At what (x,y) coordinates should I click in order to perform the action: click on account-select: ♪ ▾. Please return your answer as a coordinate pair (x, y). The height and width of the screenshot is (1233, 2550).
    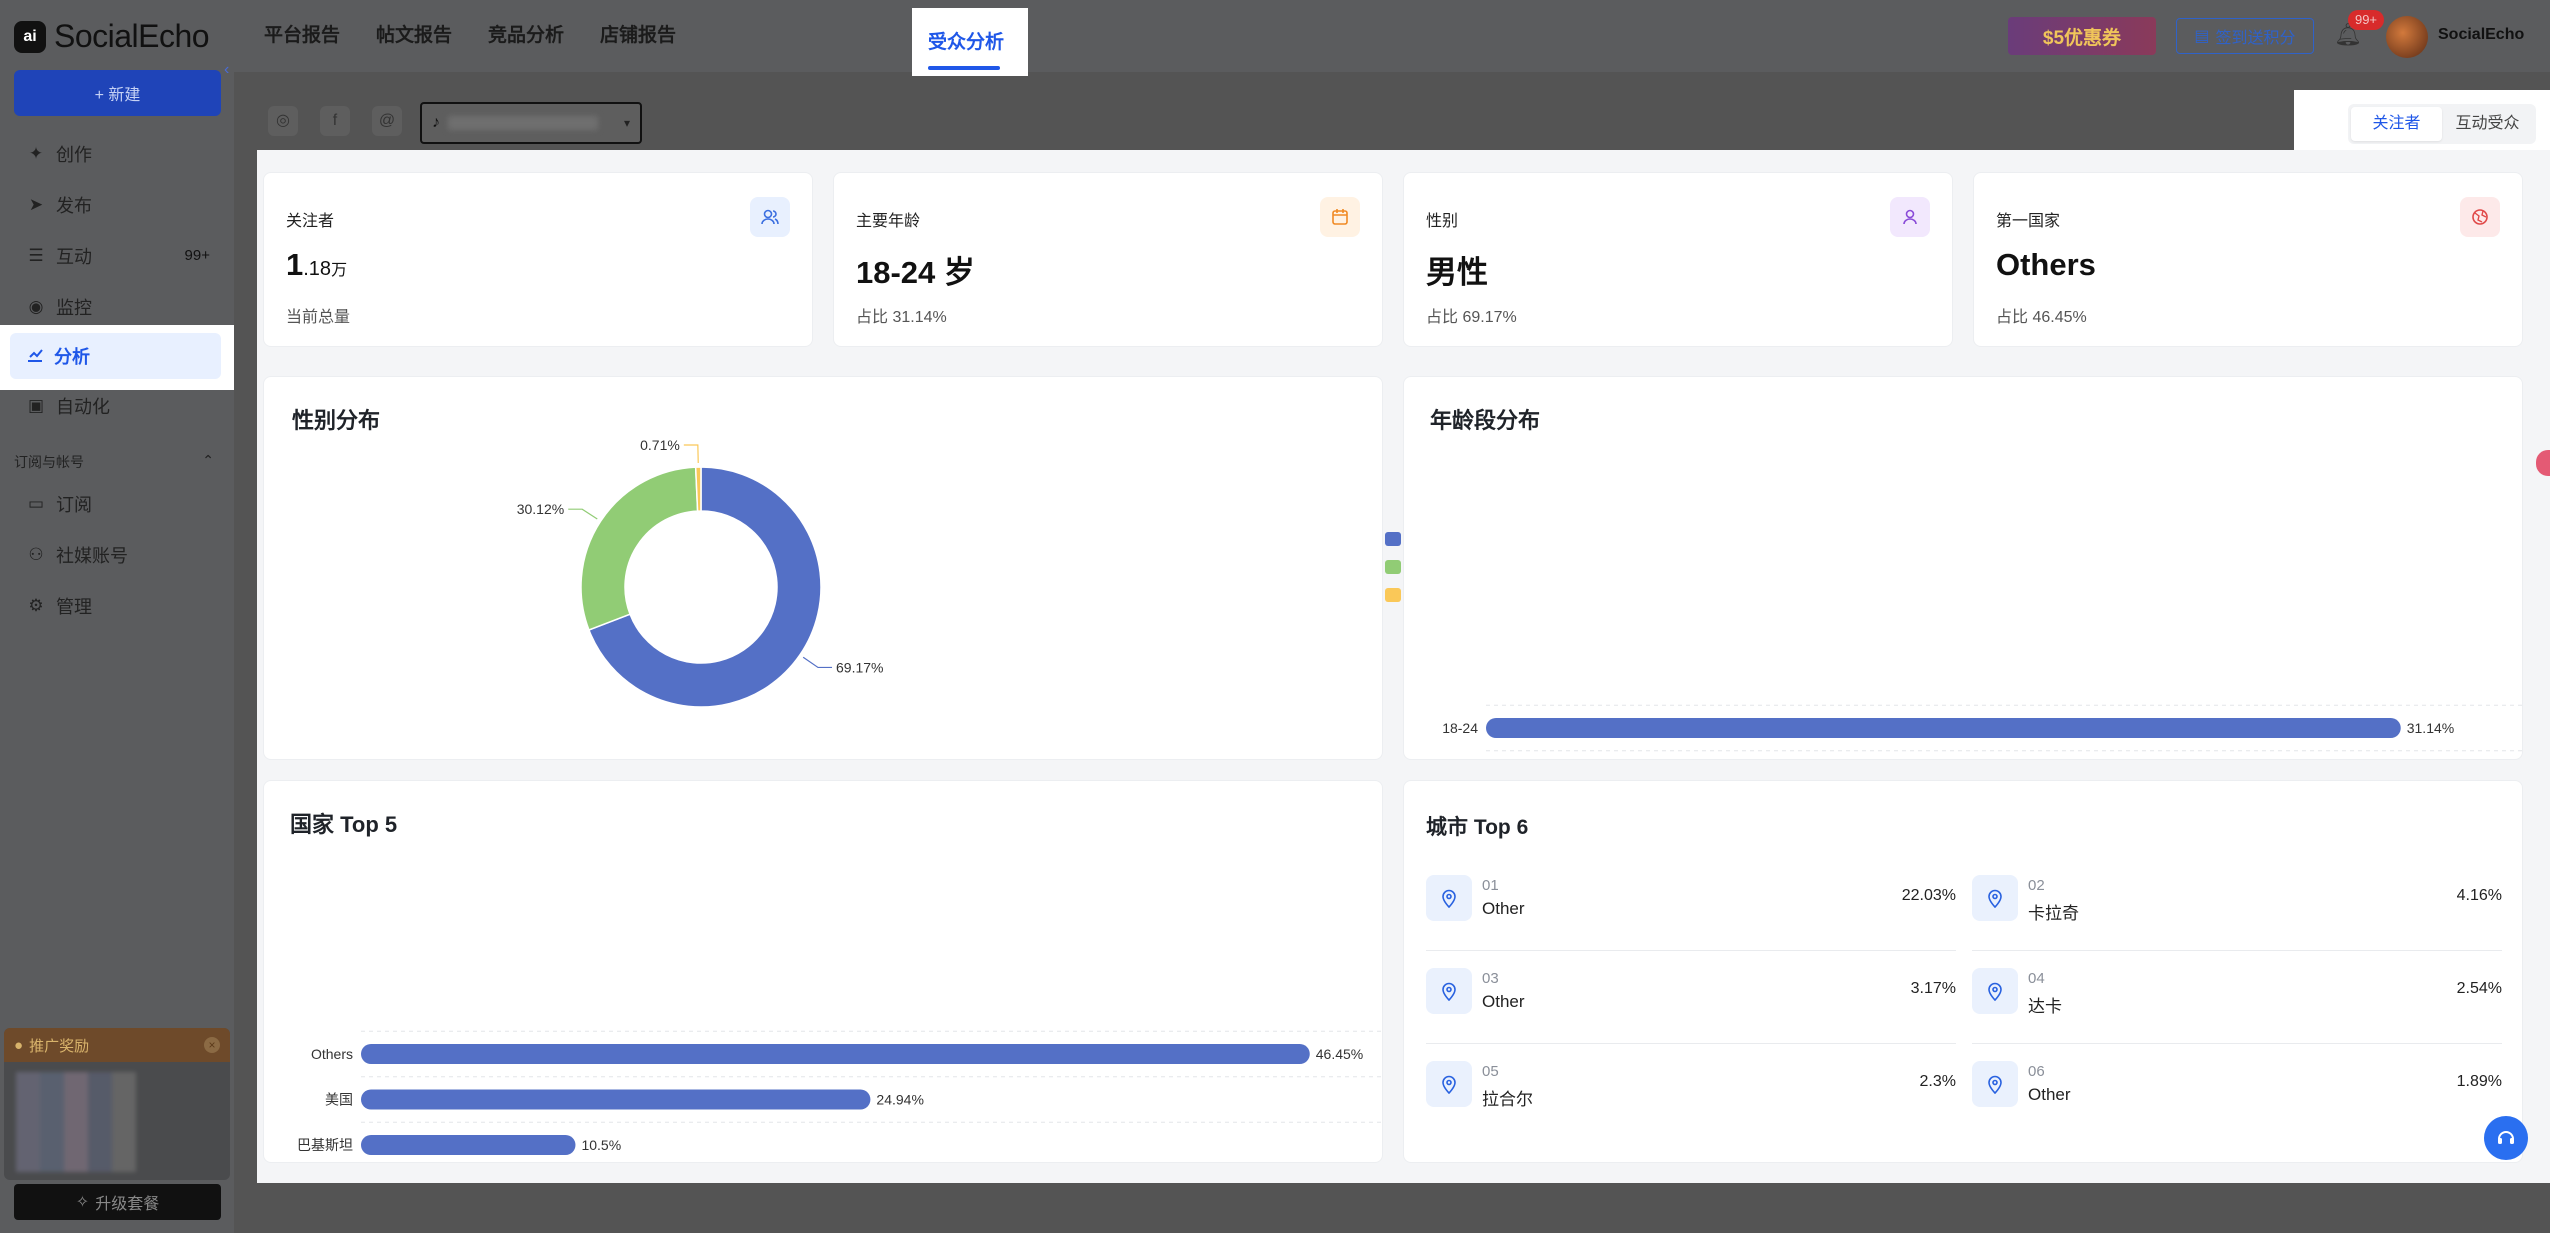
    Looking at the image, I should click on (531, 123).